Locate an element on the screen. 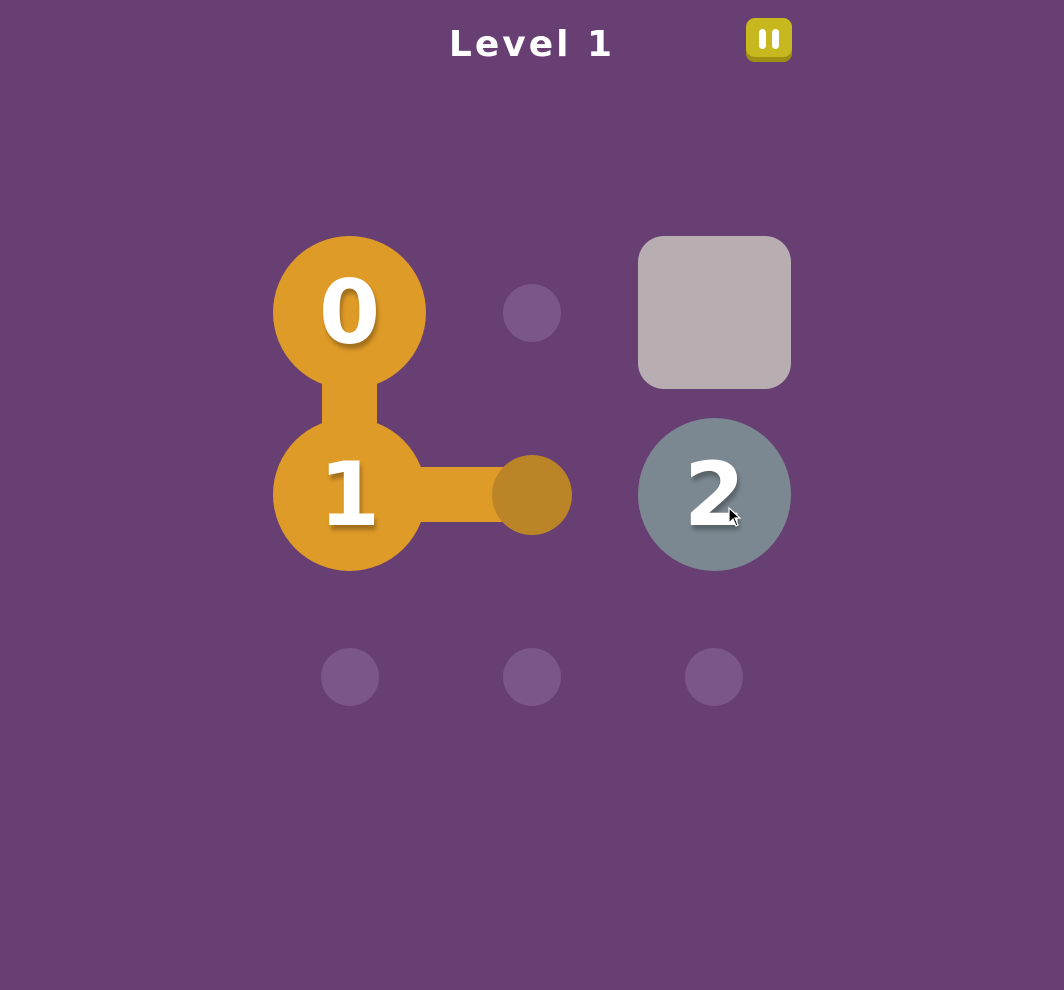 The width and height of the screenshot is (1064, 990). number-node-1: 1 is located at coordinates (349, 494).